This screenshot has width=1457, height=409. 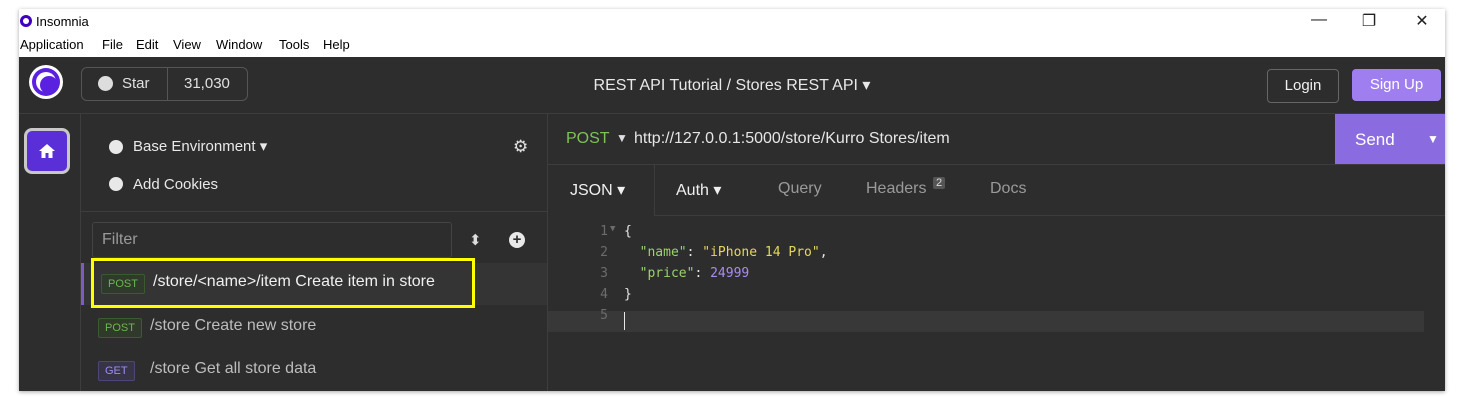 I want to click on code-line: }, so click(x=628, y=294).